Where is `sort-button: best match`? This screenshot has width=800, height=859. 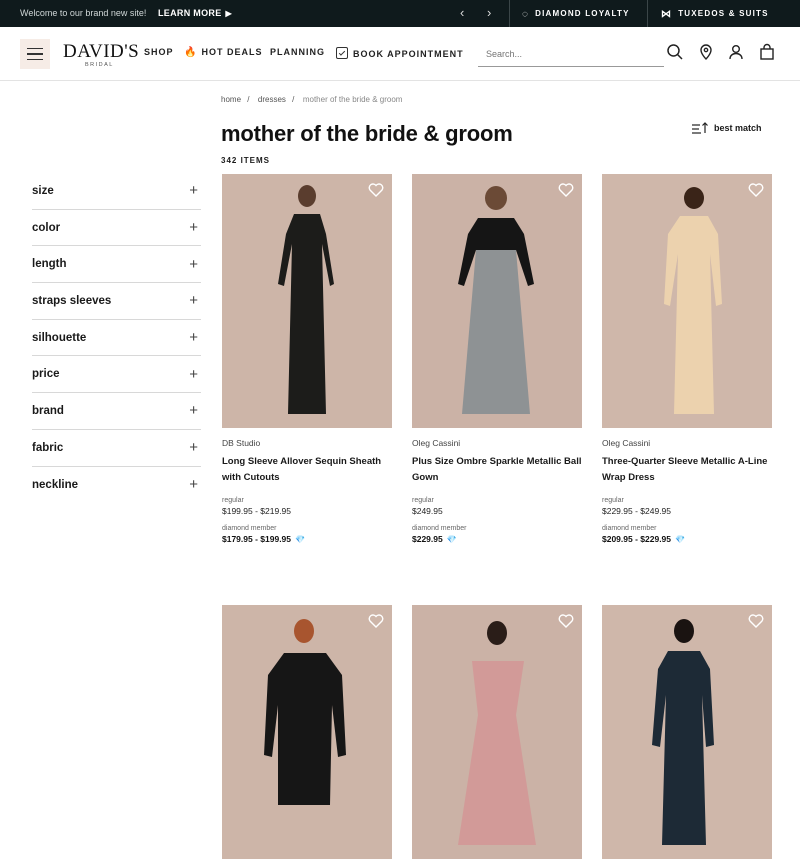
sort-button: best match is located at coordinates (727, 128).